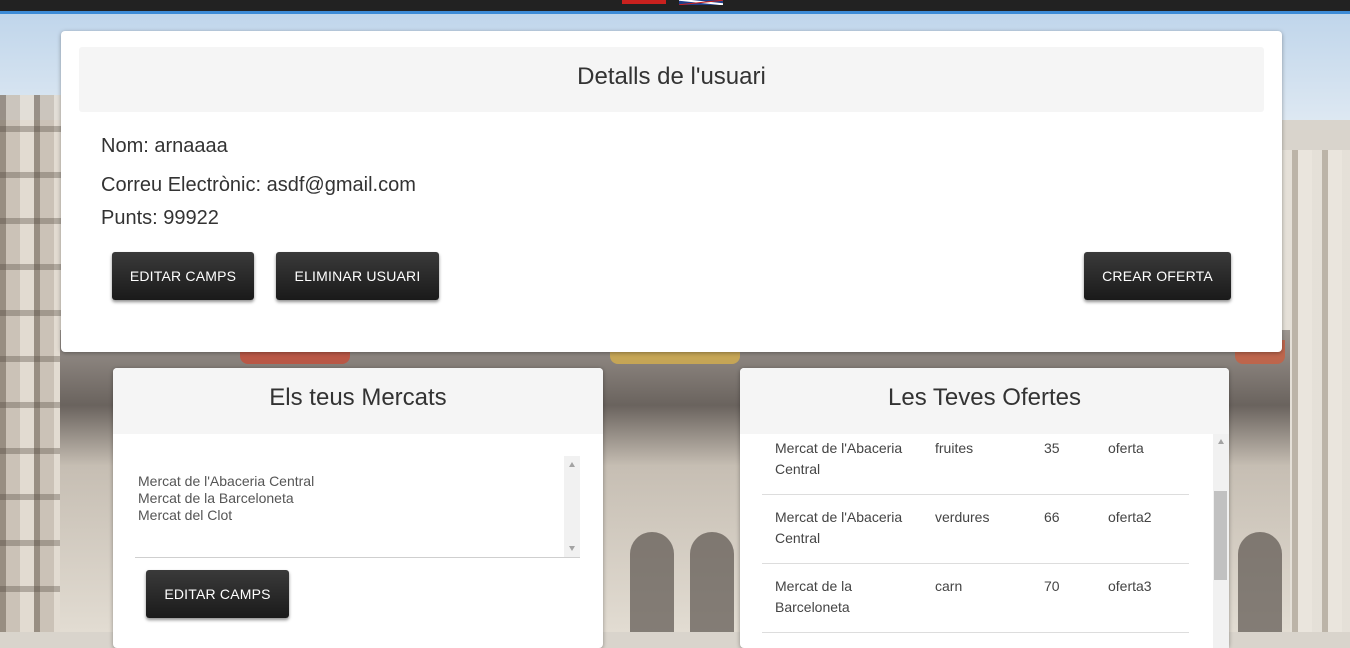  What do you see at coordinates (217, 594) in the screenshot?
I see `edit-markets-button: EDITAR CAMPS` at bounding box center [217, 594].